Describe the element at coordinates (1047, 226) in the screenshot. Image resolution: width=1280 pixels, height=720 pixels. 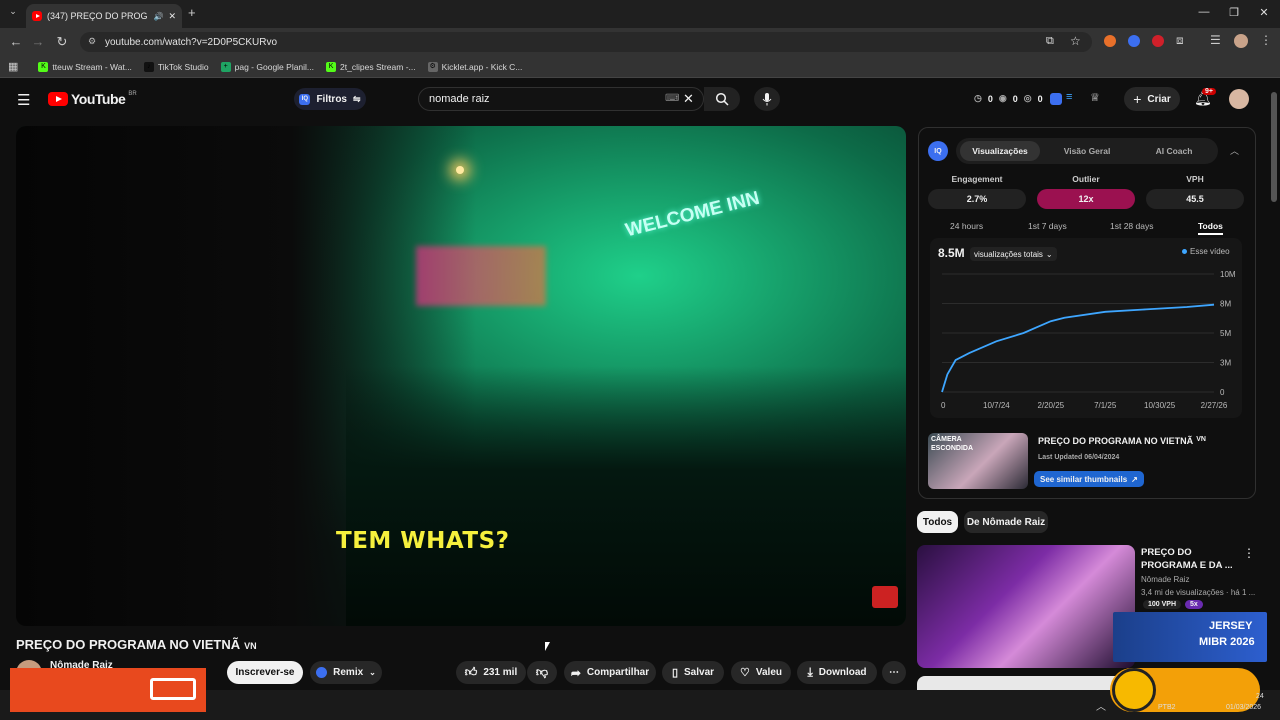
I see `range-7d: 1st 7 days` at that location.